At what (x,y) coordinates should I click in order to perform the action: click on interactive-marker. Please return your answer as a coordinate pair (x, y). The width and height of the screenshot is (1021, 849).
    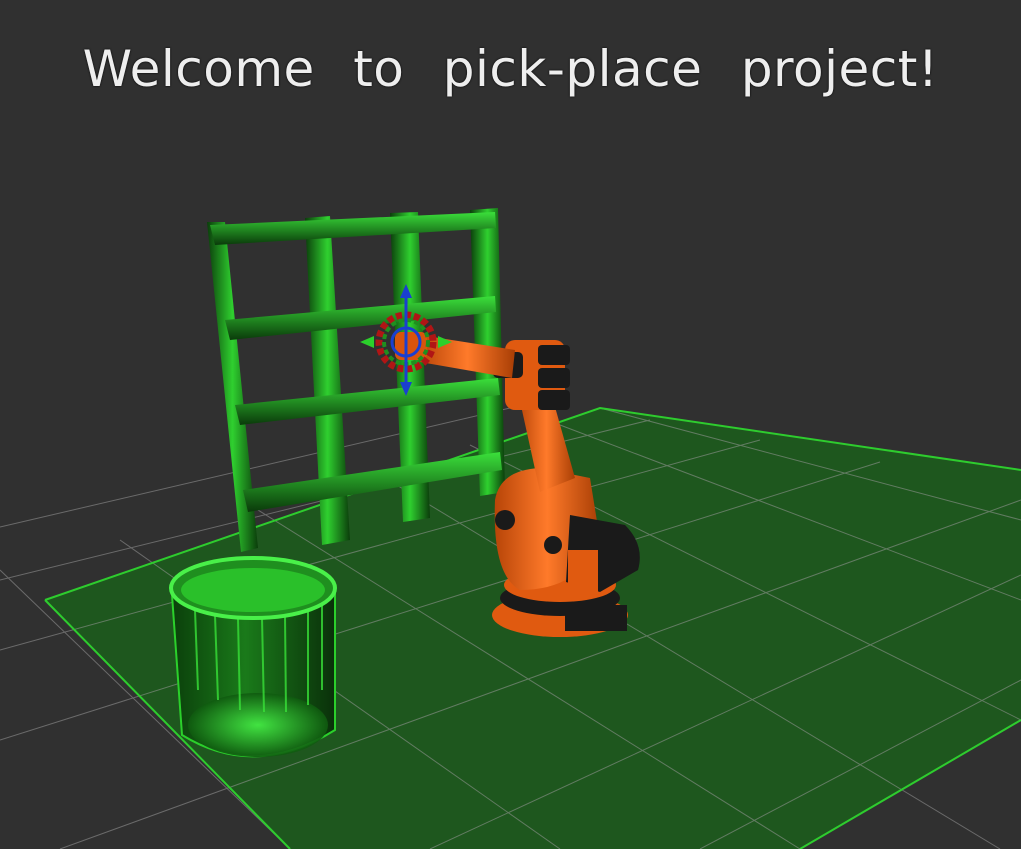
    Looking at the image, I should click on (406, 340).